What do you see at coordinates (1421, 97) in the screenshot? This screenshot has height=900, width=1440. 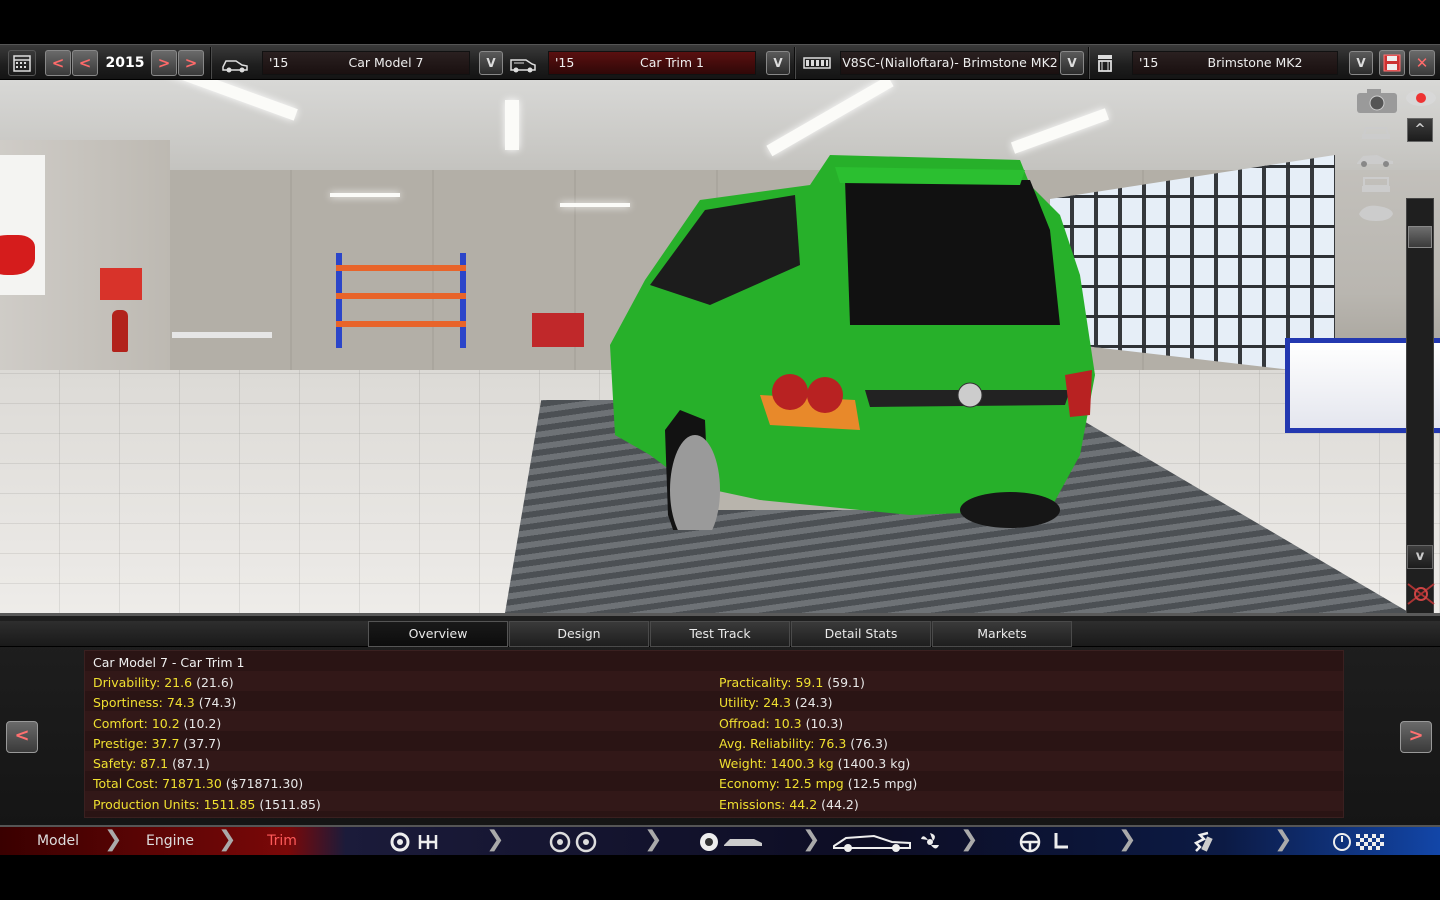 I see `eye-icon` at bounding box center [1421, 97].